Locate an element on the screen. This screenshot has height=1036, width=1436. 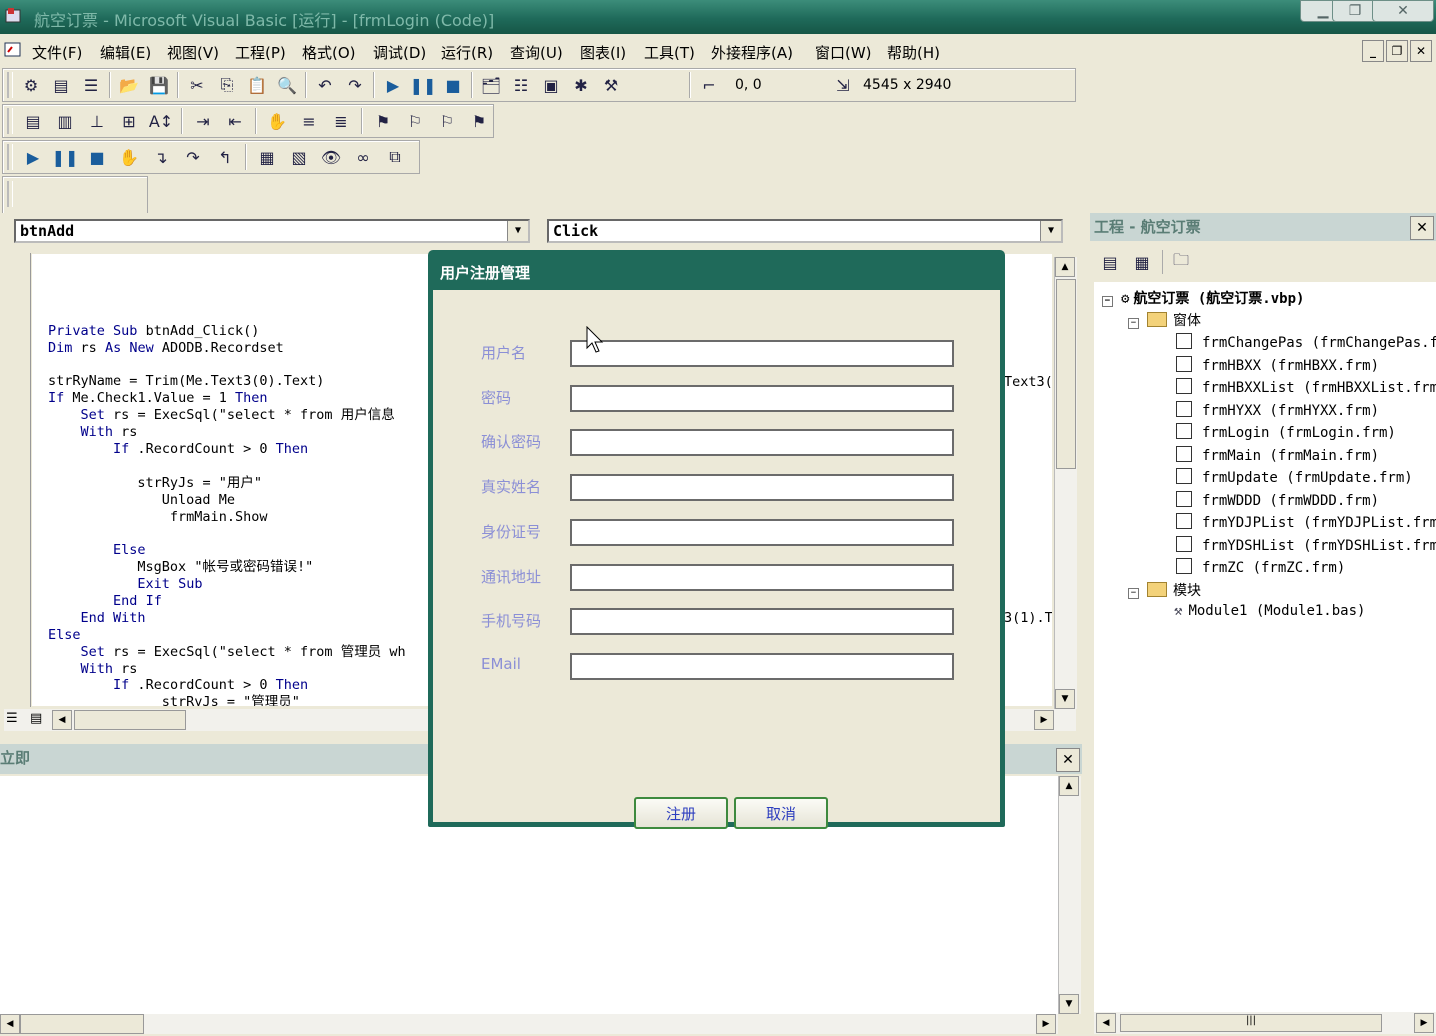
quick-watch-icon: ∞ is located at coordinates (363, 157).